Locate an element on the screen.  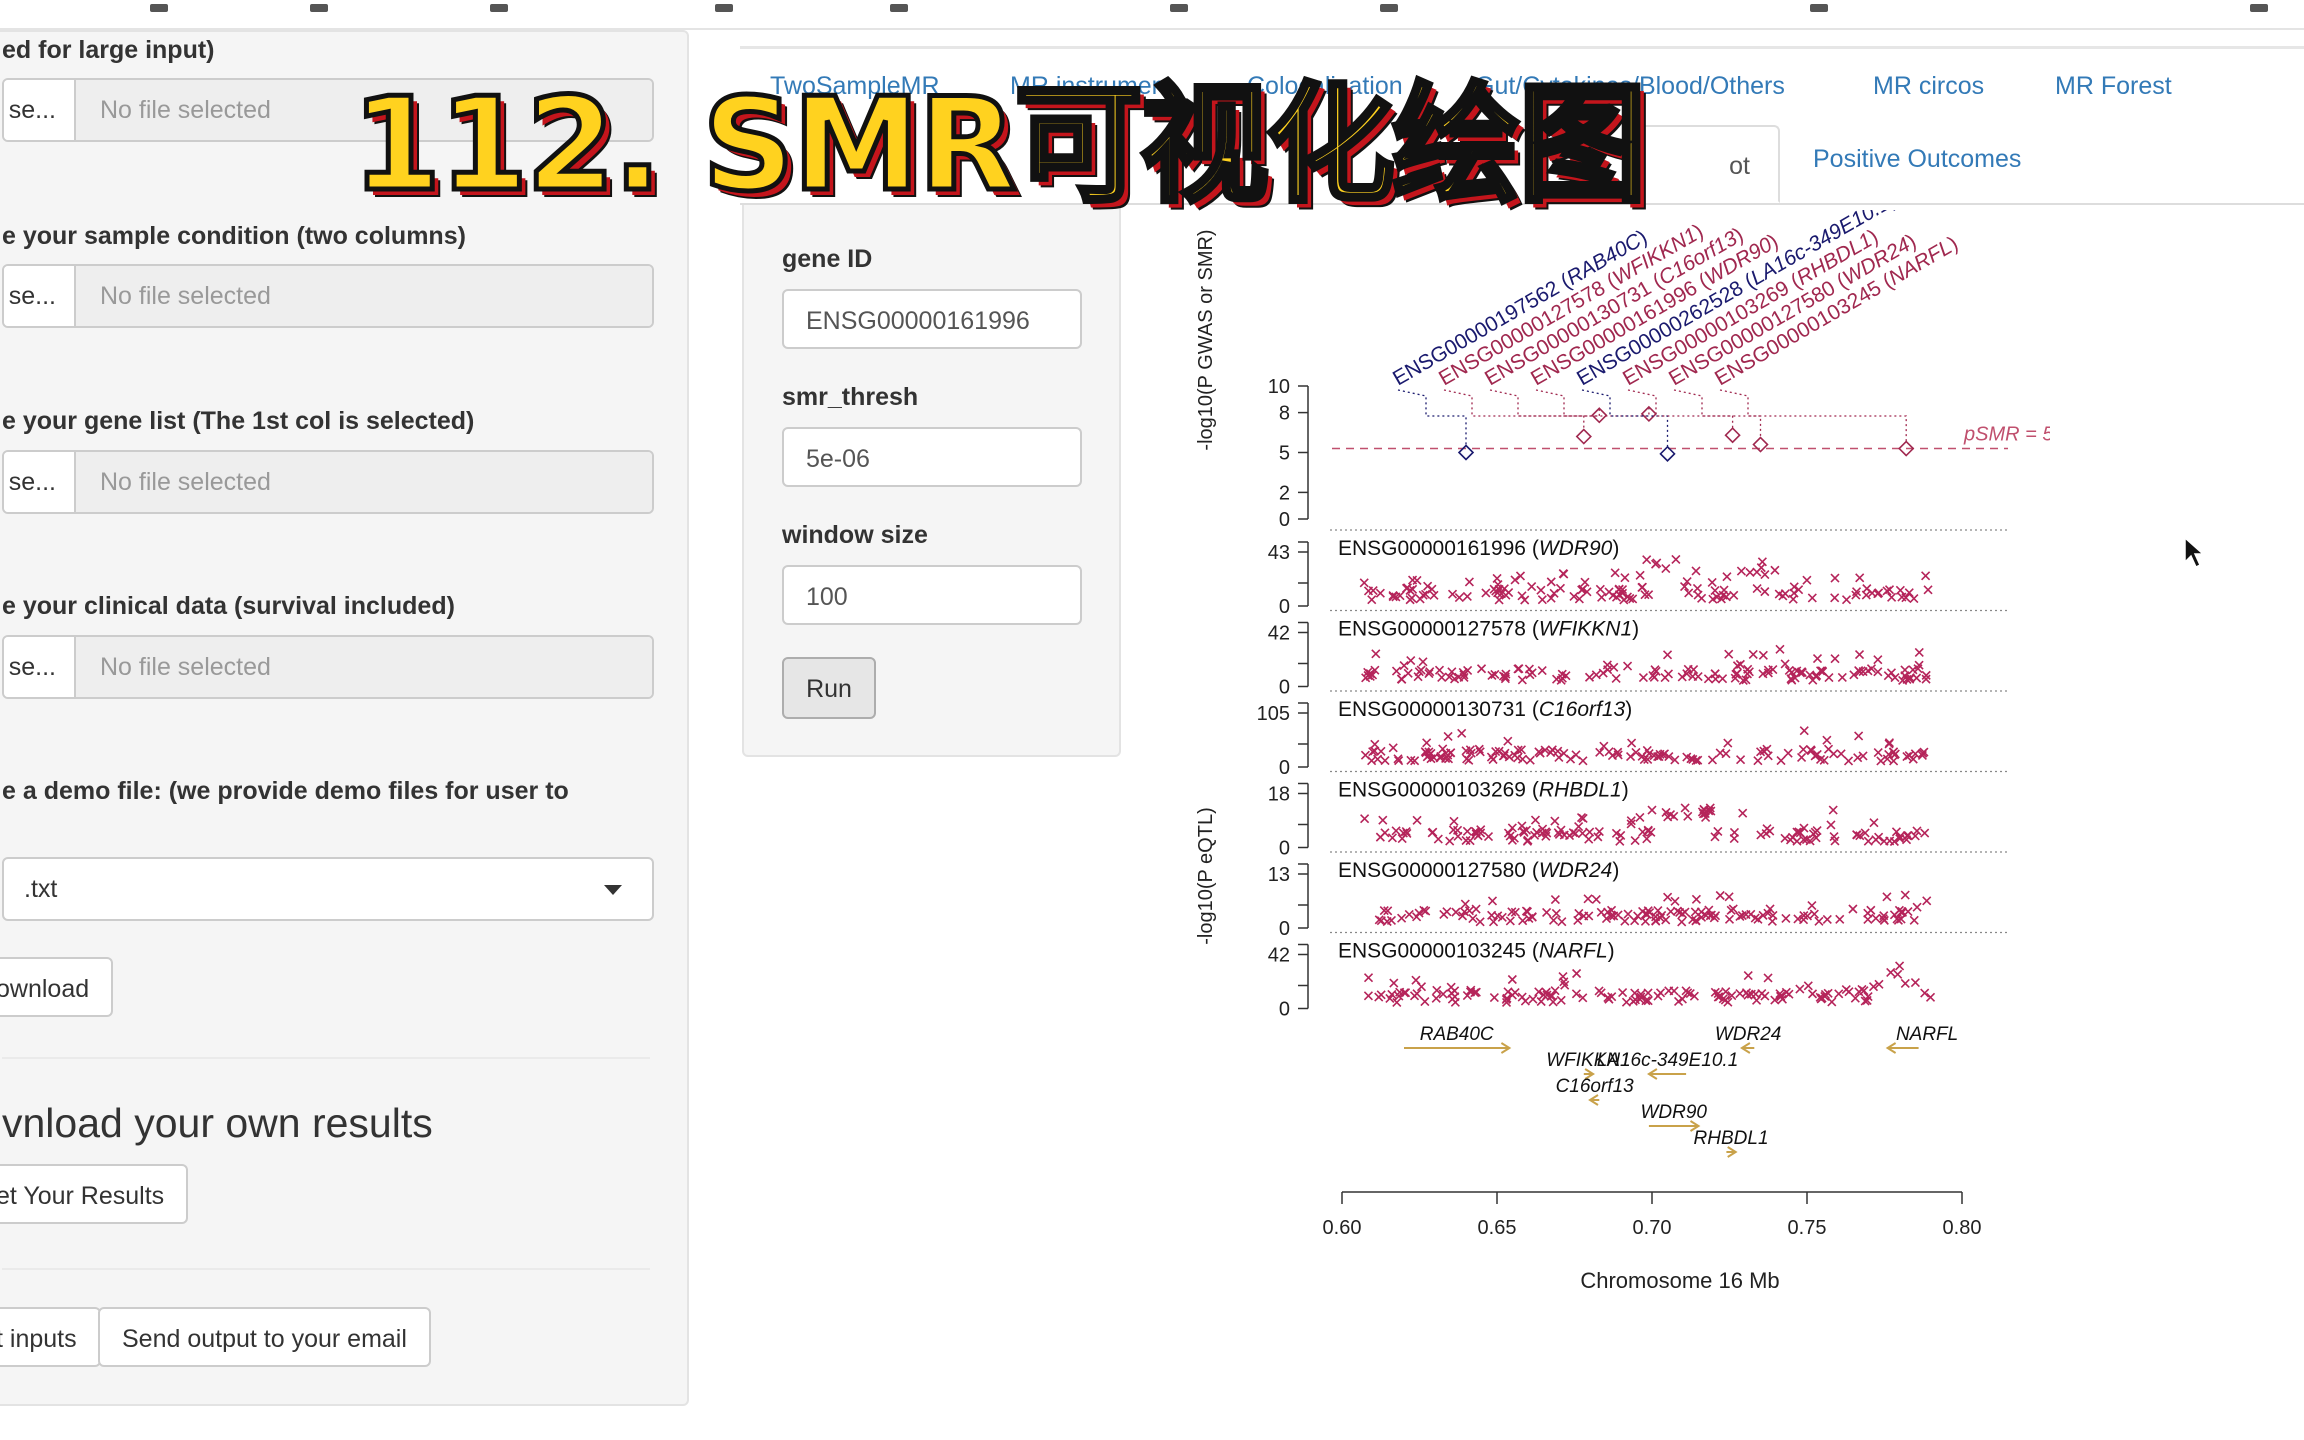
tab-smr-plot: ot is located at coordinates (1710, 164).